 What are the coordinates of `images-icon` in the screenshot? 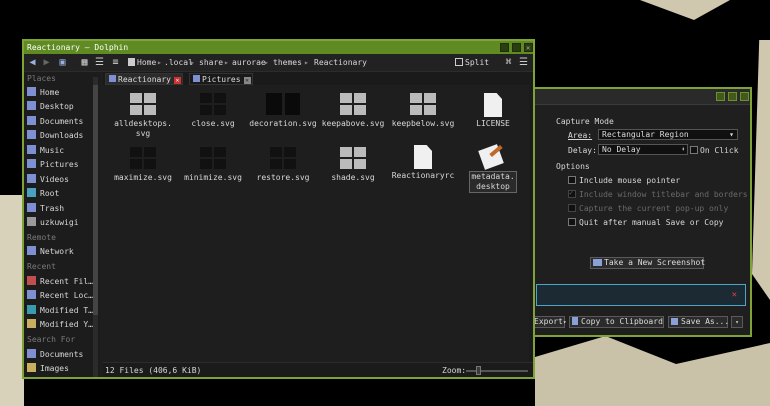 It's located at (31, 367).